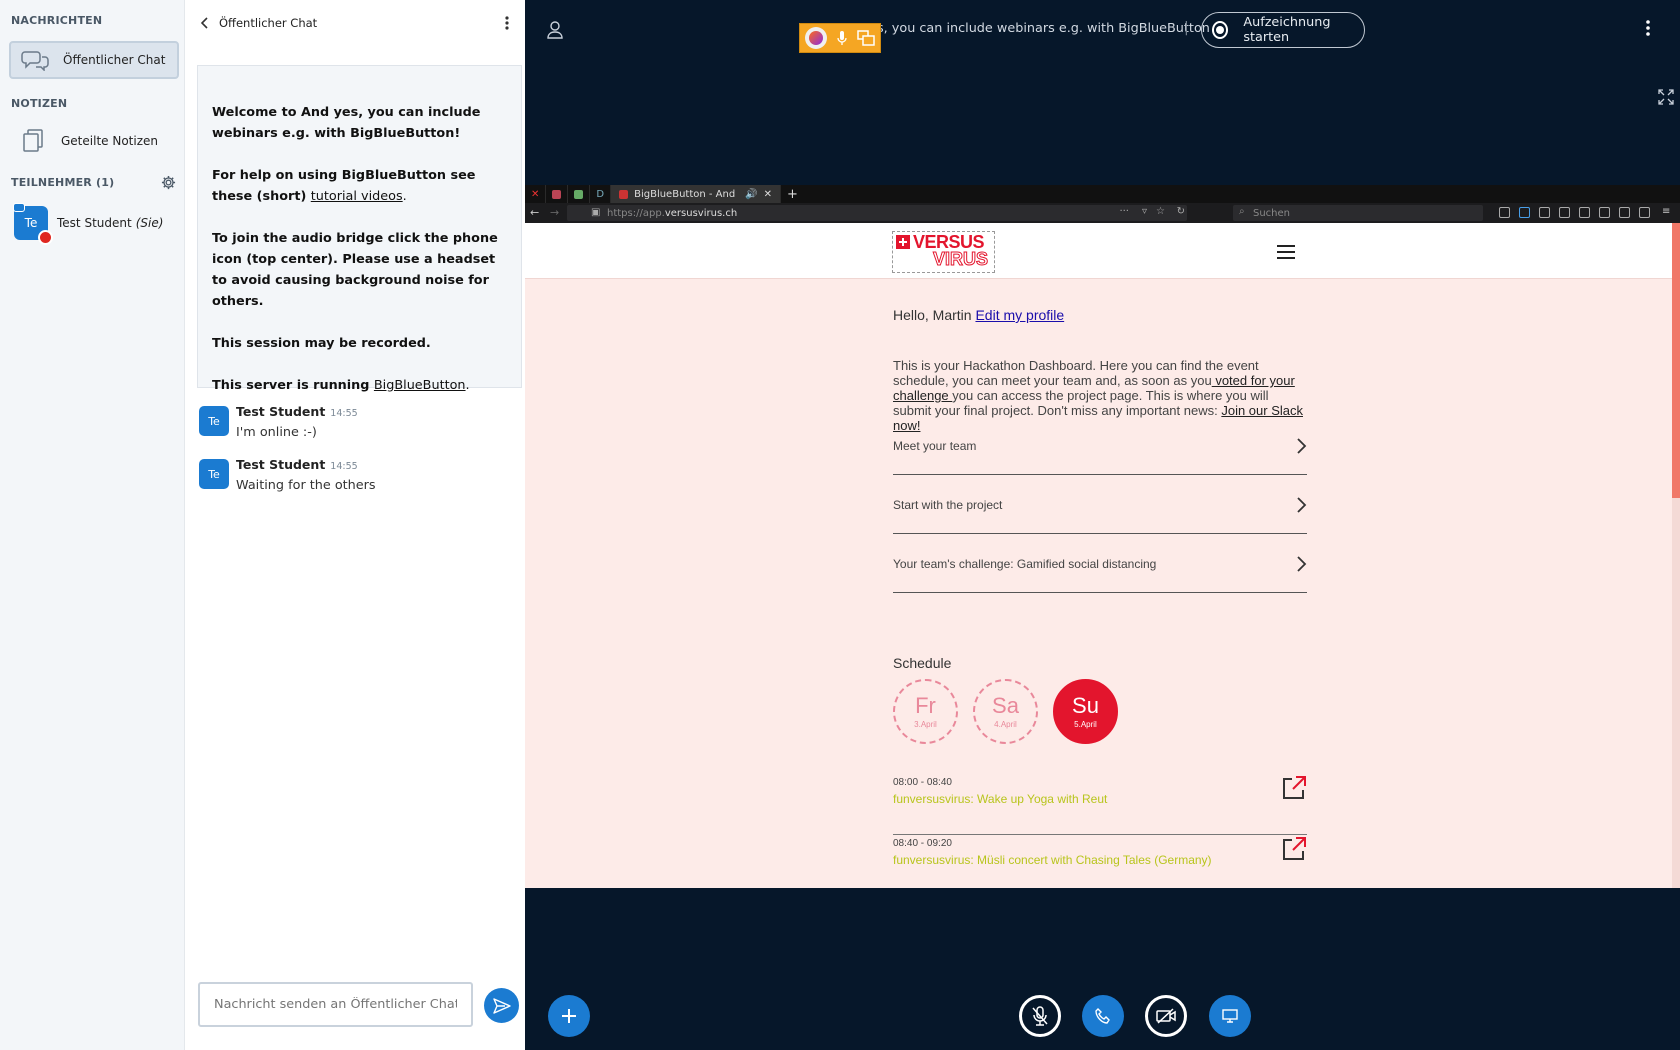 This screenshot has width=1680, height=1050. I want to click on participants-section-title: TEILNEHMER (1), so click(63, 182).